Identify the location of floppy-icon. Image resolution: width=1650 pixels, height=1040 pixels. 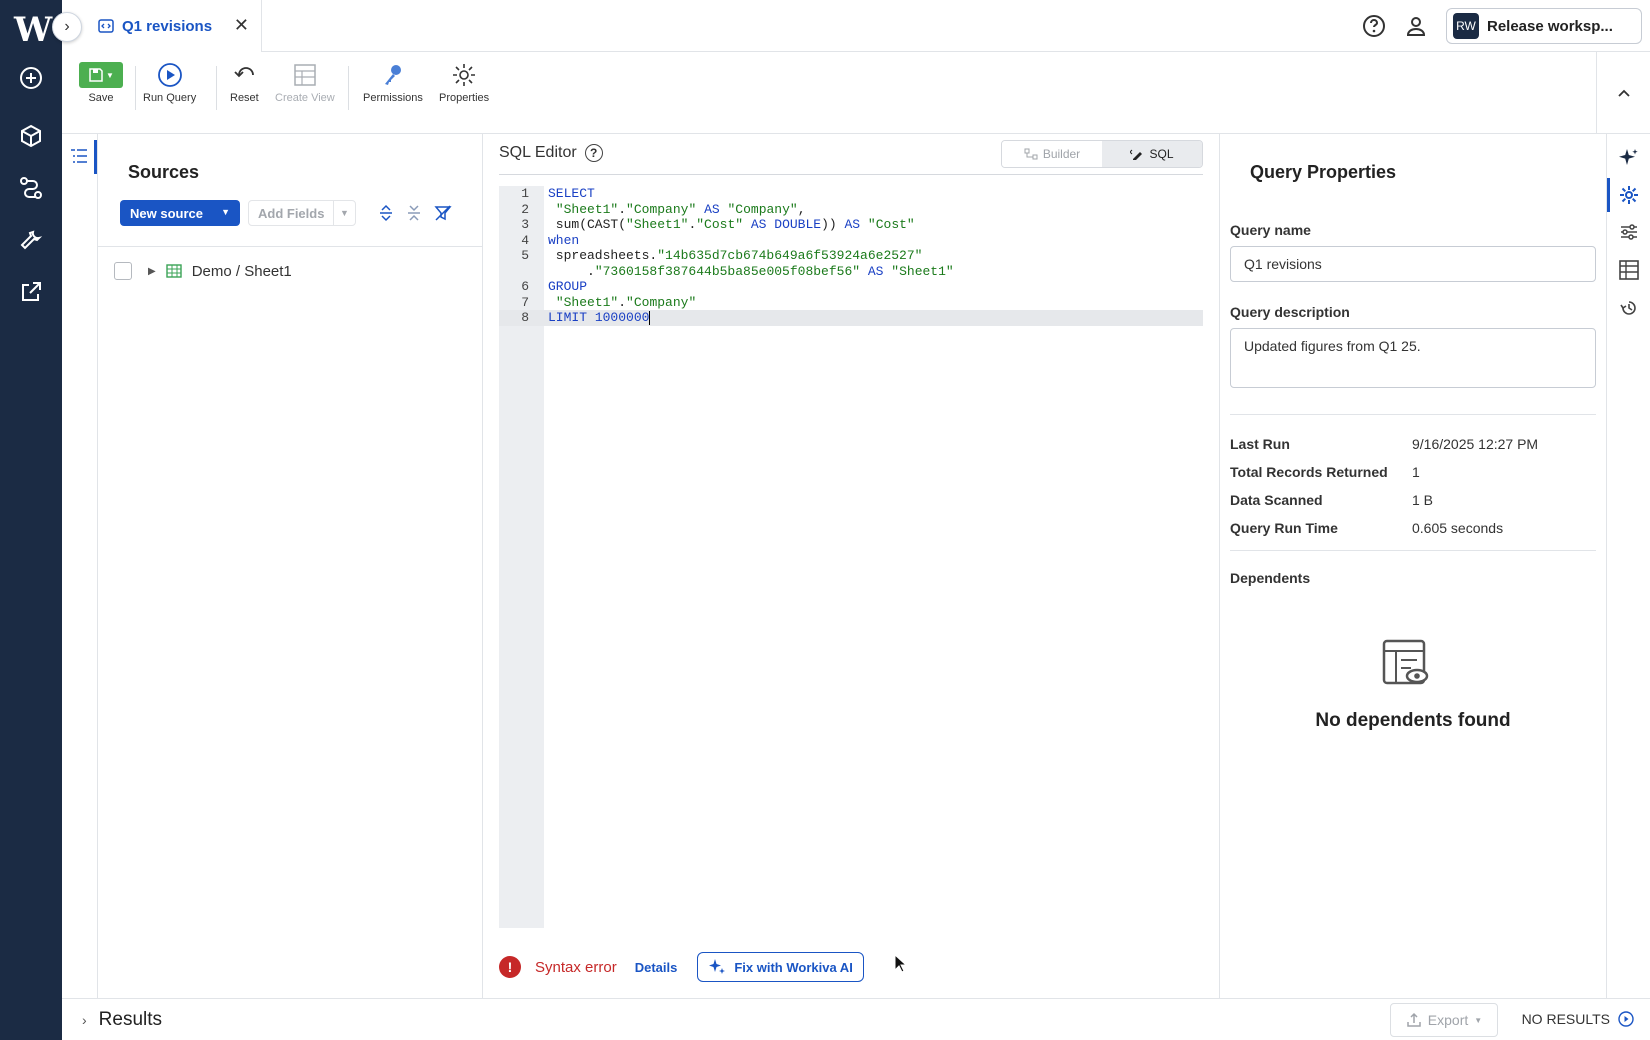
(96, 75).